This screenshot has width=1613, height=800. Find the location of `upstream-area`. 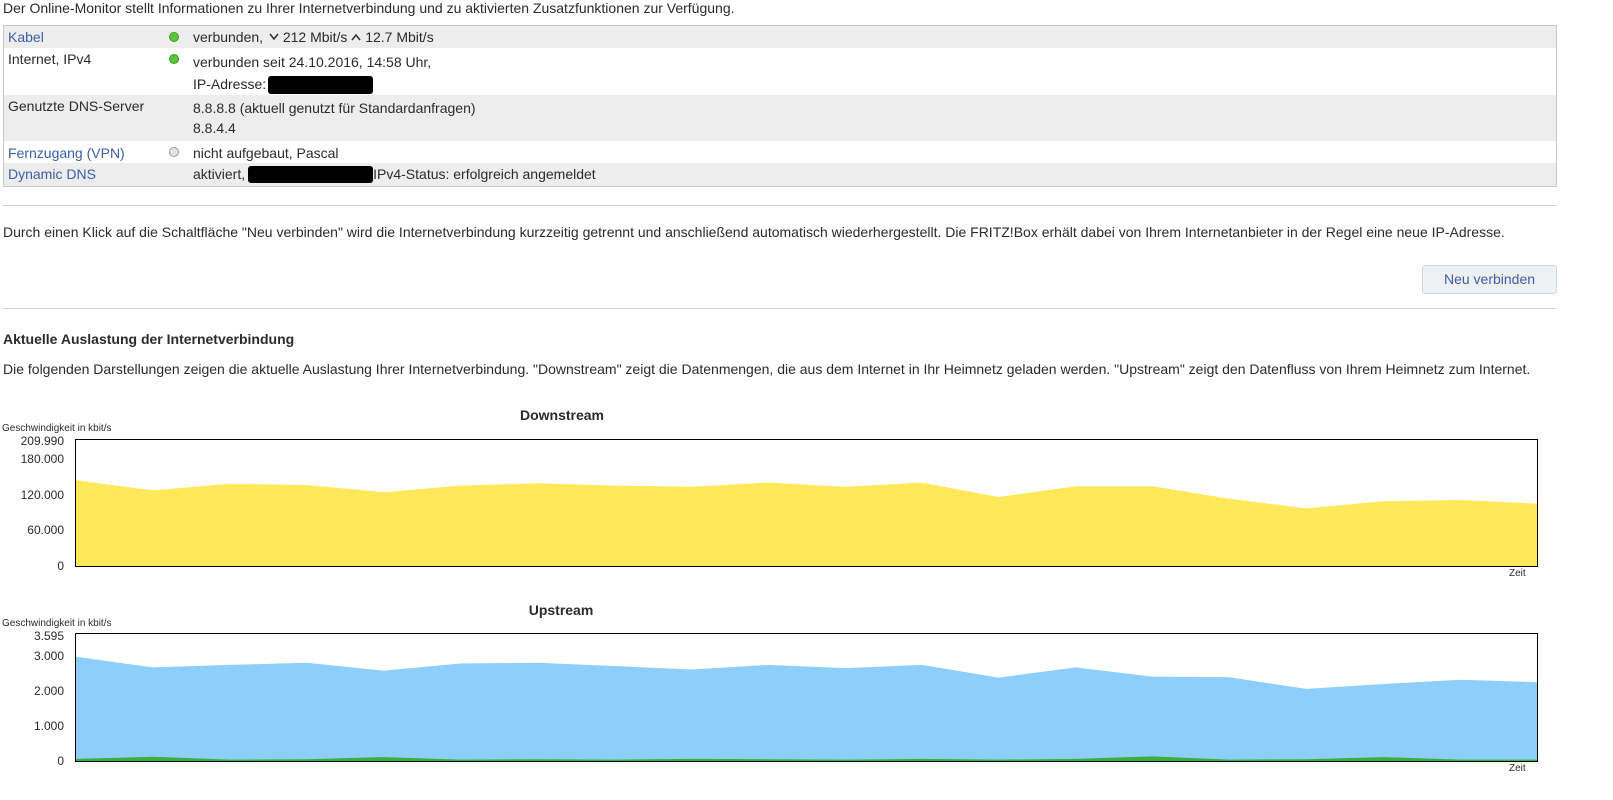

upstream-area is located at coordinates (806, 708).